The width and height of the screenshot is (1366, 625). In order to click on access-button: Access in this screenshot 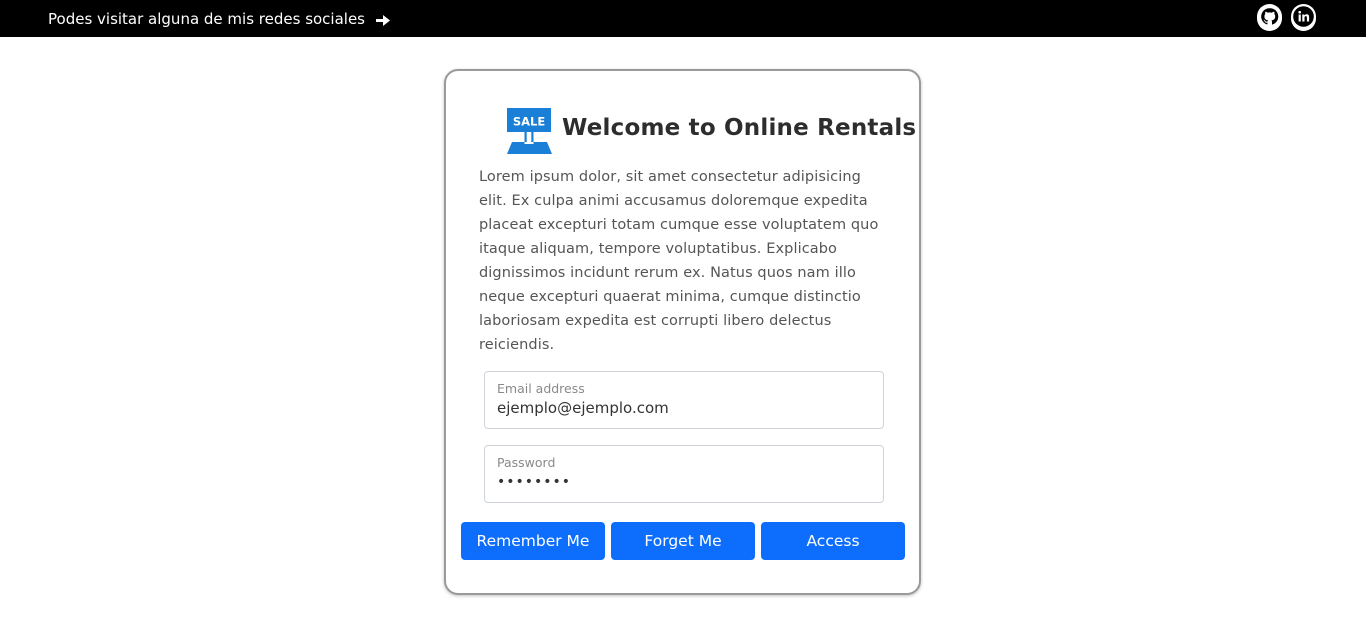, I will do `click(833, 541)`.